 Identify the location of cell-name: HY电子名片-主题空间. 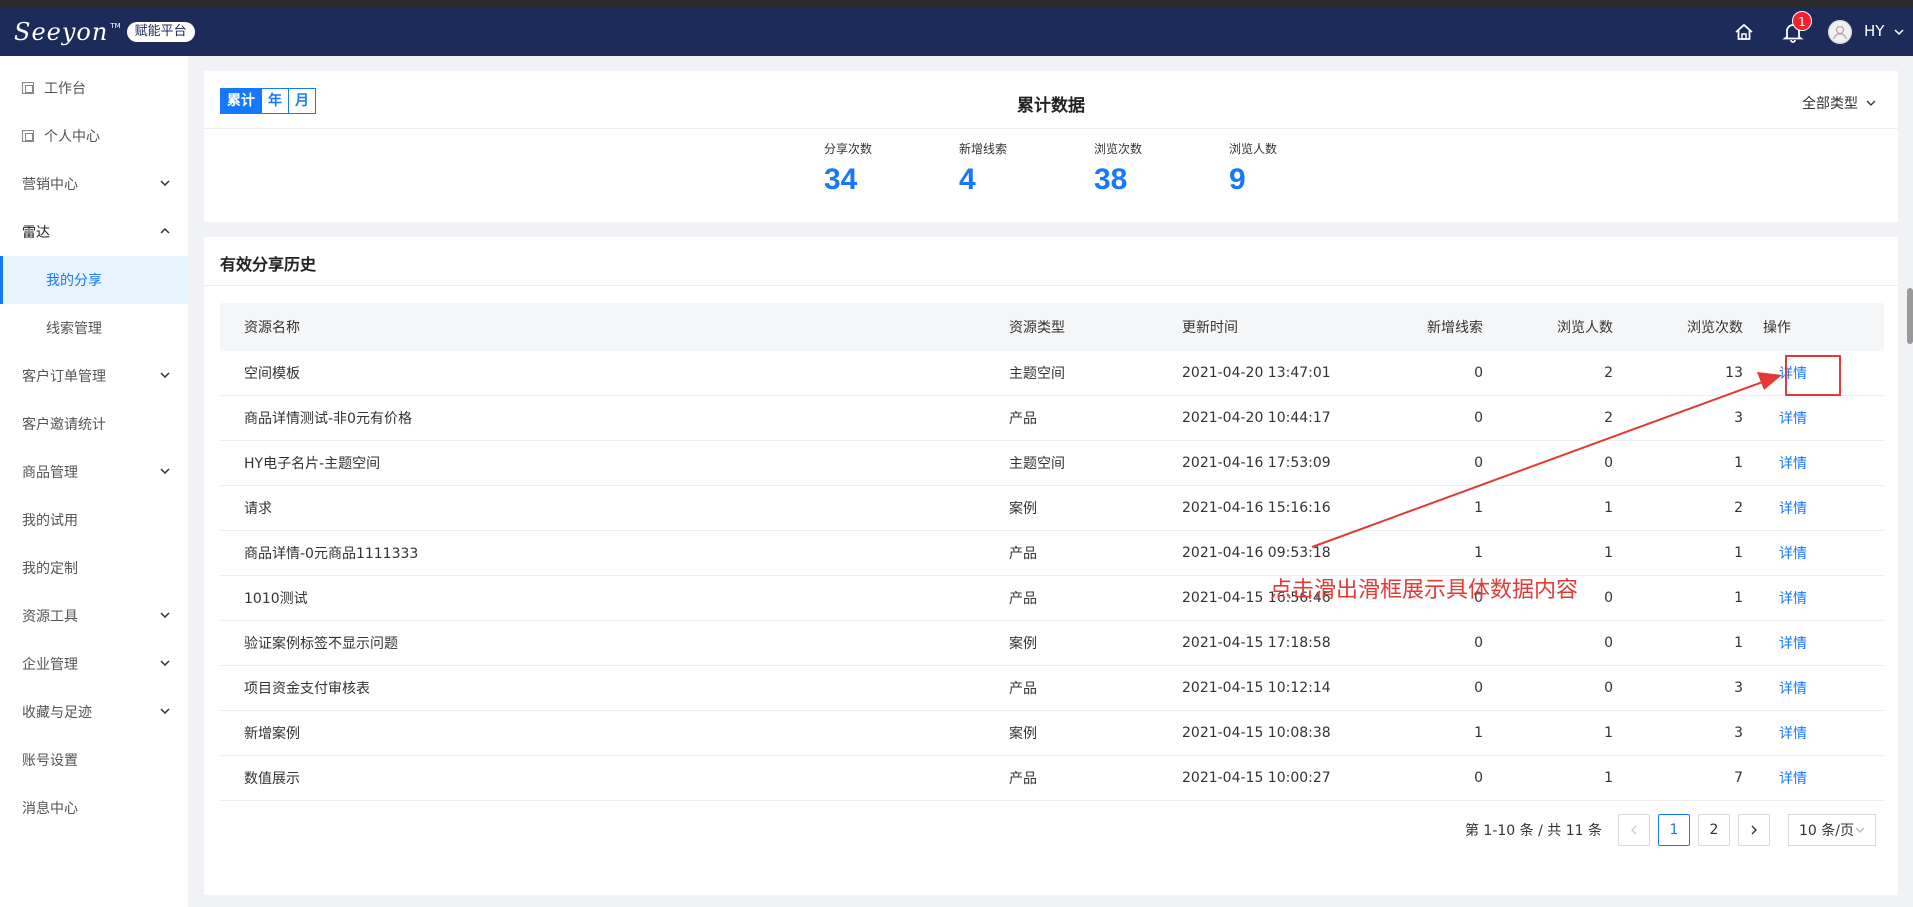
(312, 464).